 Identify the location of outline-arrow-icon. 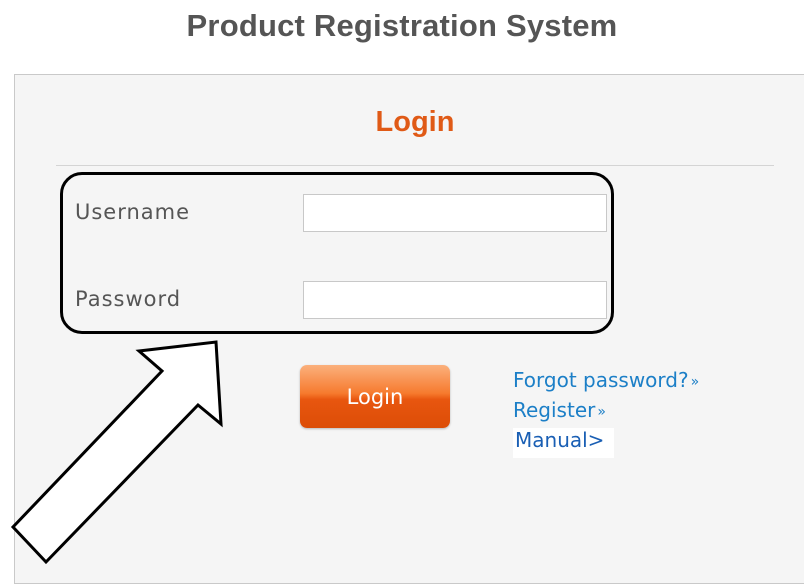
(116, 452).